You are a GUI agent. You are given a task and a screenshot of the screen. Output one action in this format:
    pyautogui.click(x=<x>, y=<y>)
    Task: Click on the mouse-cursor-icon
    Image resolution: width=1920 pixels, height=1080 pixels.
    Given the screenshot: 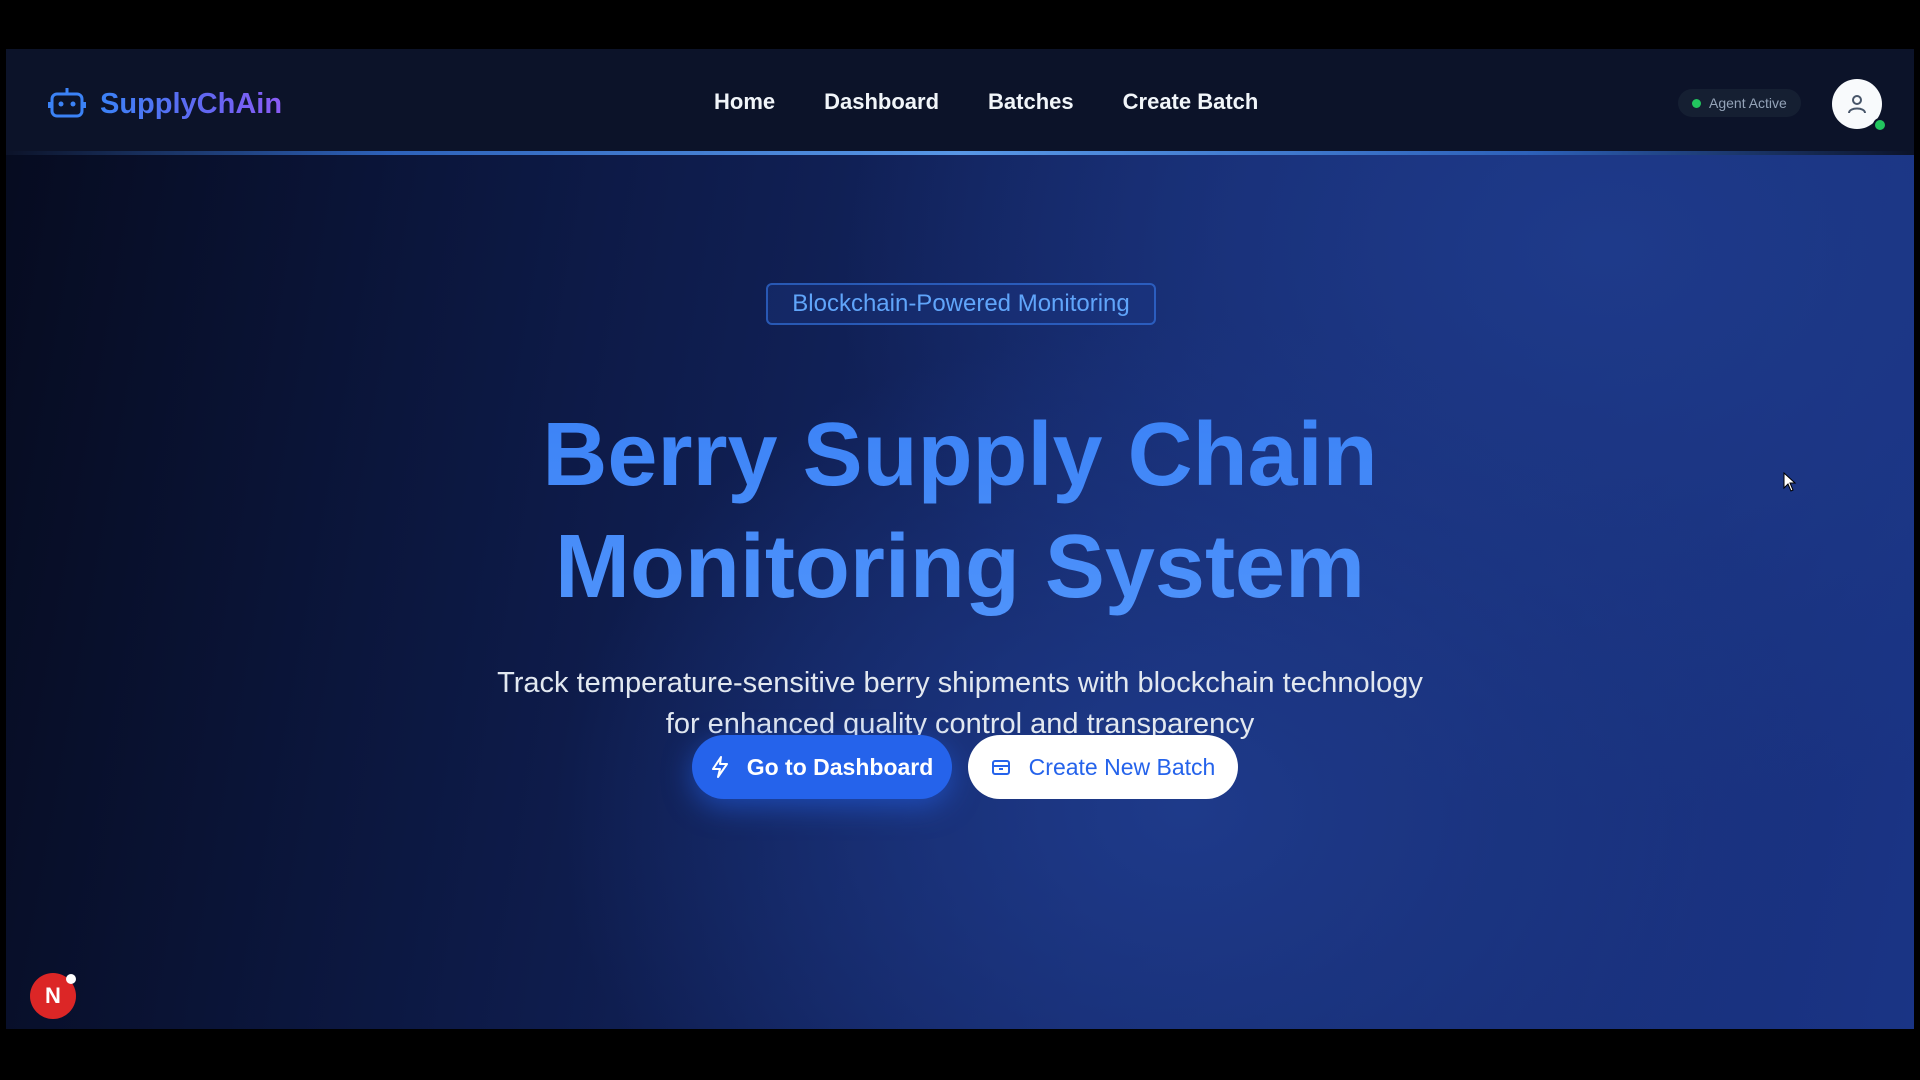 What is the action you would take?
    pyautogui.click(x=1790, y=484)
    